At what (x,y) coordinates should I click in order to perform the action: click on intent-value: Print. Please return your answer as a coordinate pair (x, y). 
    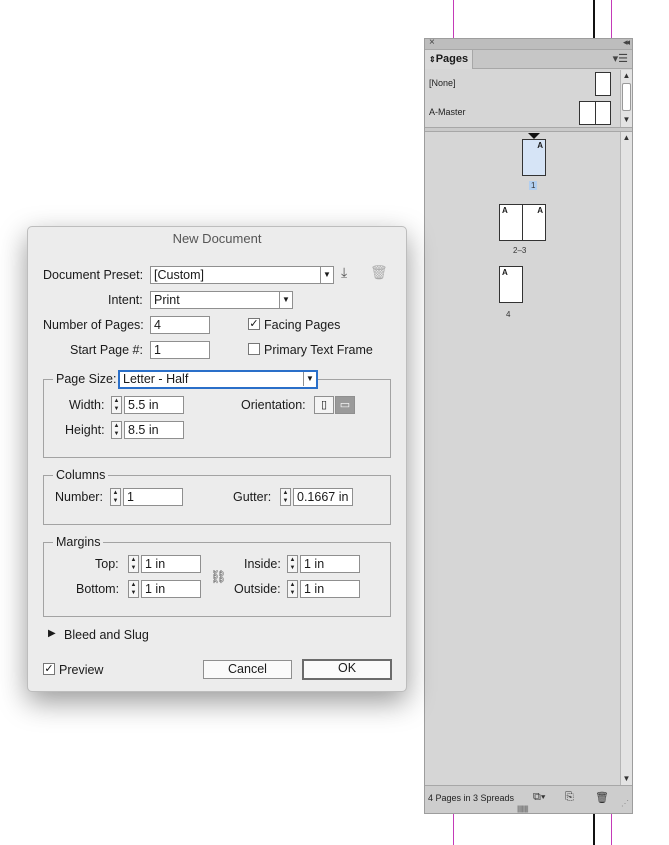
    Looking at the image, I should click on (167, 300).